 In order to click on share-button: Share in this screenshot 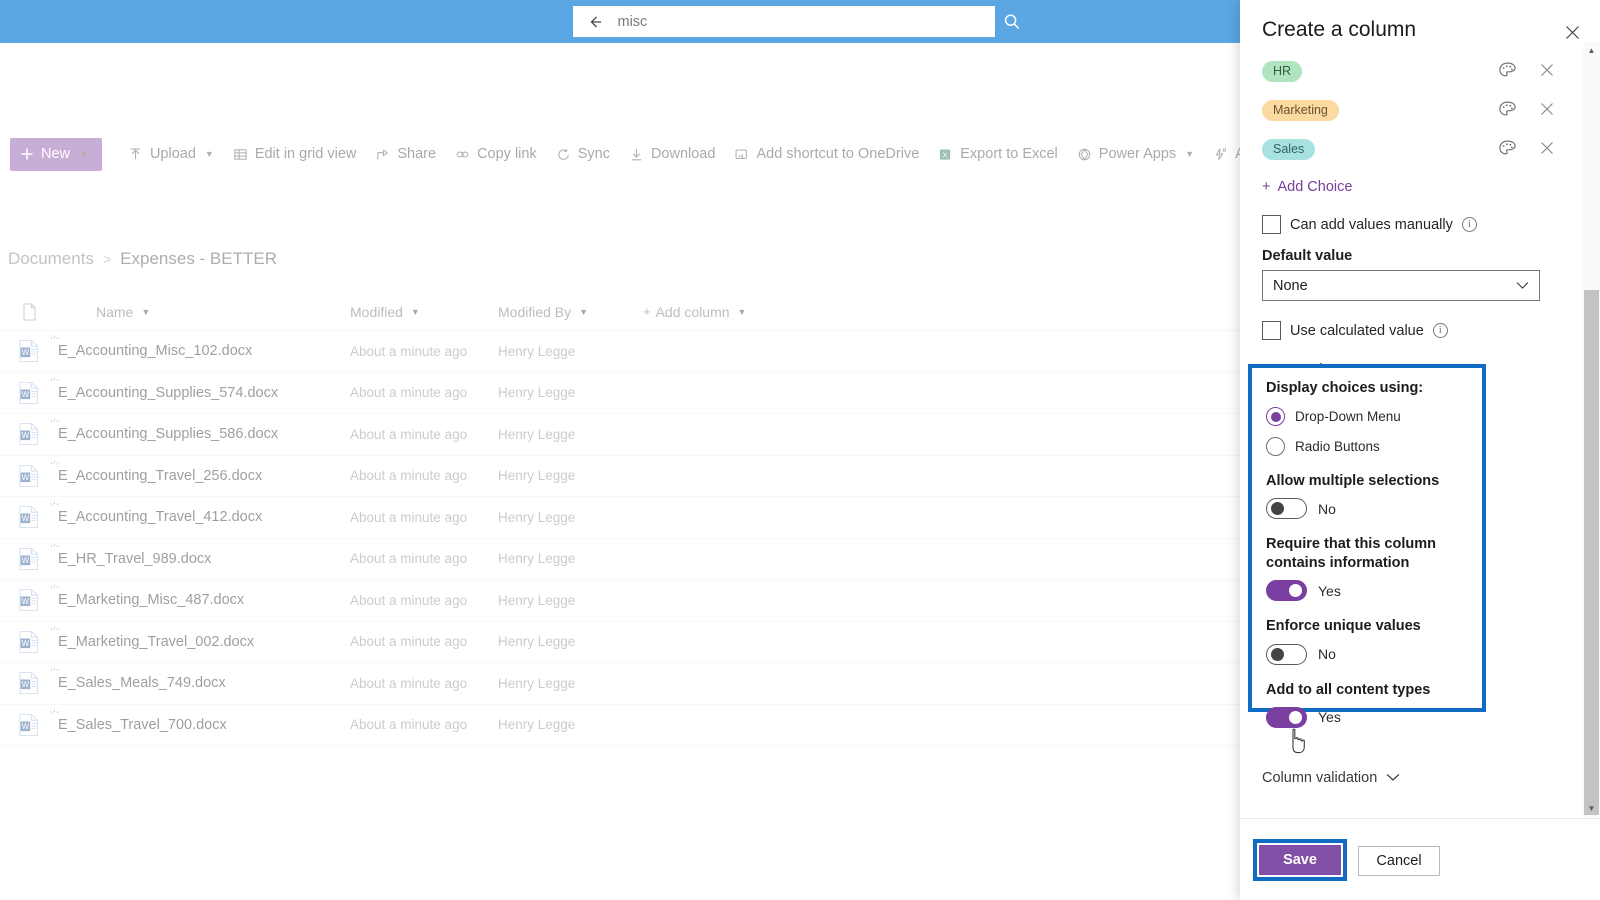, I will do `click(405, 154)`.